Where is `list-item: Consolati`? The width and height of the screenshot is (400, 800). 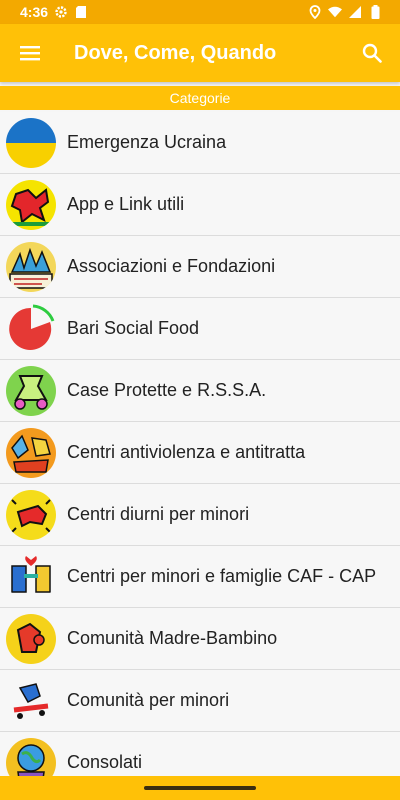
list-item: Consolati is located at coordinates (200, 754).